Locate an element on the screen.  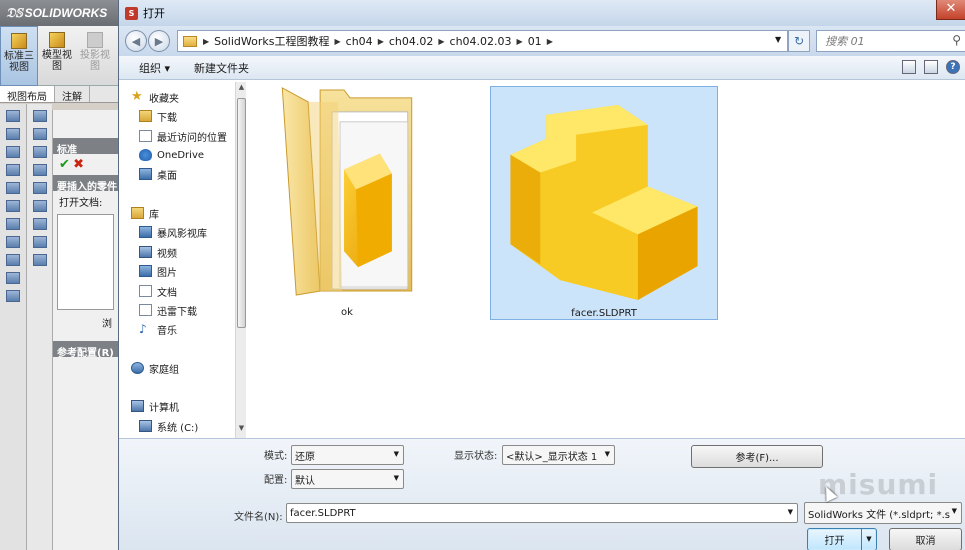
nav-library-item: 视频 is located at coordinates (158, 252).